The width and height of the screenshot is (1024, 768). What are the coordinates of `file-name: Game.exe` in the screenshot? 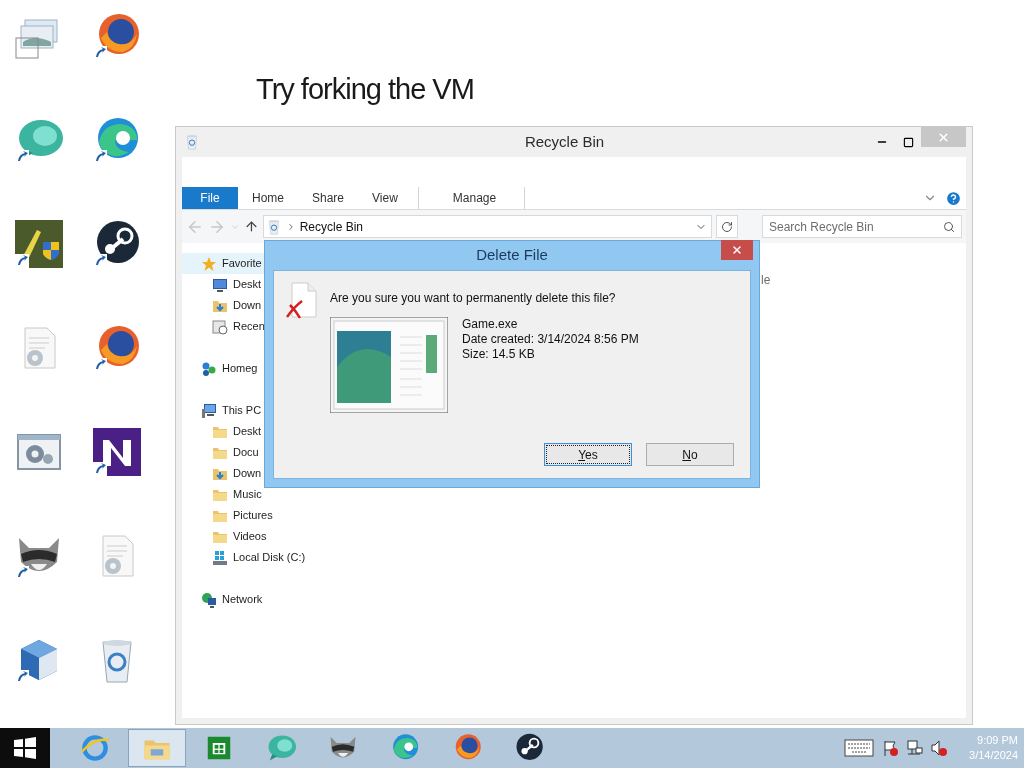 It's located at (490, 324).